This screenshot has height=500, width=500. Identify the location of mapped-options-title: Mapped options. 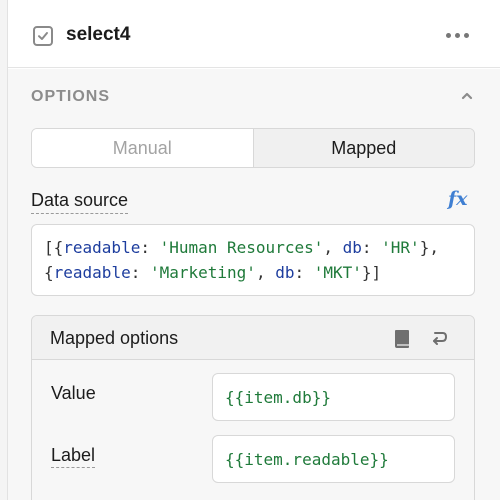
(114, 338).